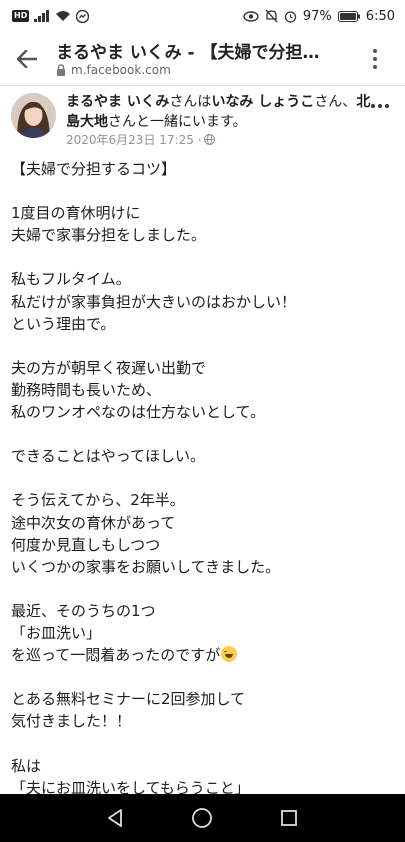  Describe the element at coordinates (94, 169) in the screenshot. I see `post-text-line: 【夫婦で分担するコツ】` at that location.